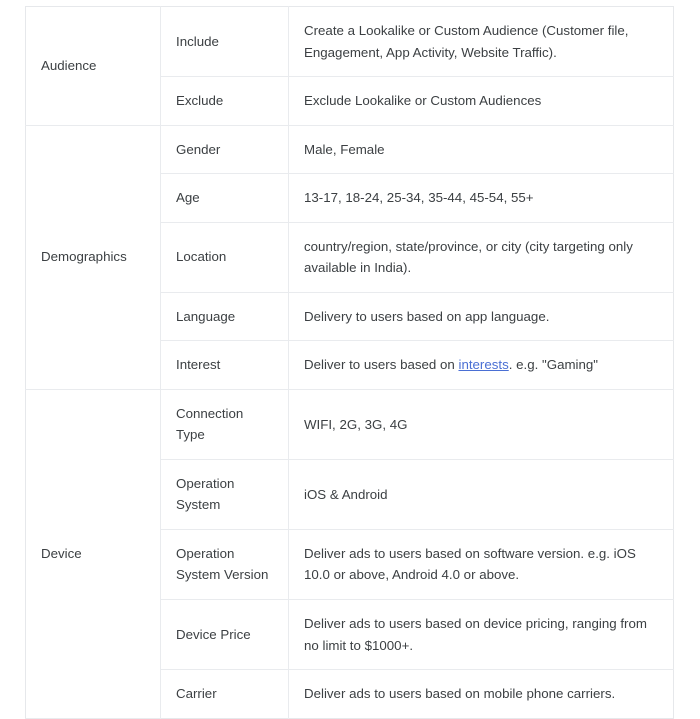 This screenshot has height=719, width=700. What do you see at coordinates (224, 198) in the screenshot?
I see `field-cell-age: Age` at bounding box center [224, 198].